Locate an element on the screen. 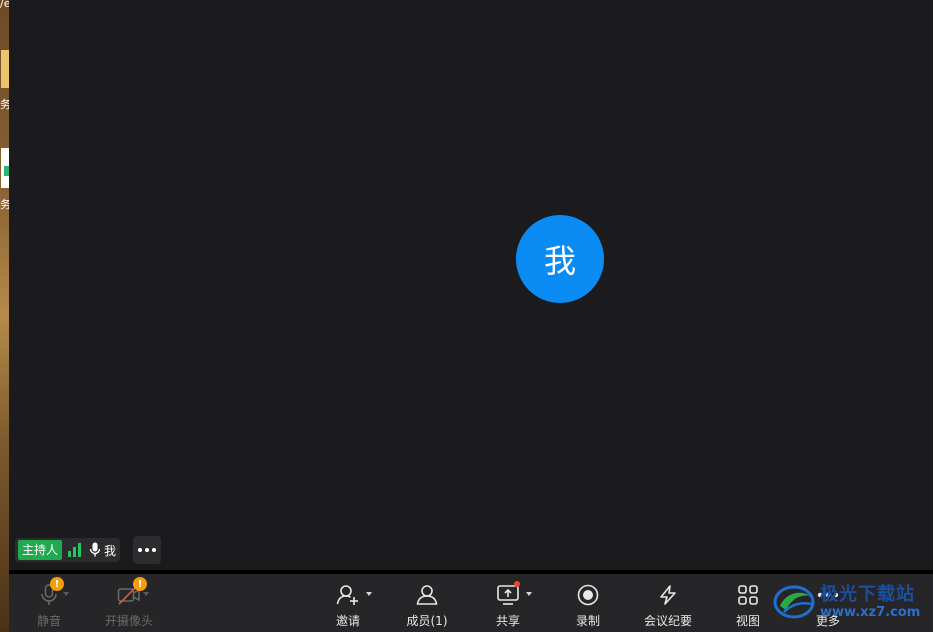  microphone-icon is located at coordinates (95, 549).